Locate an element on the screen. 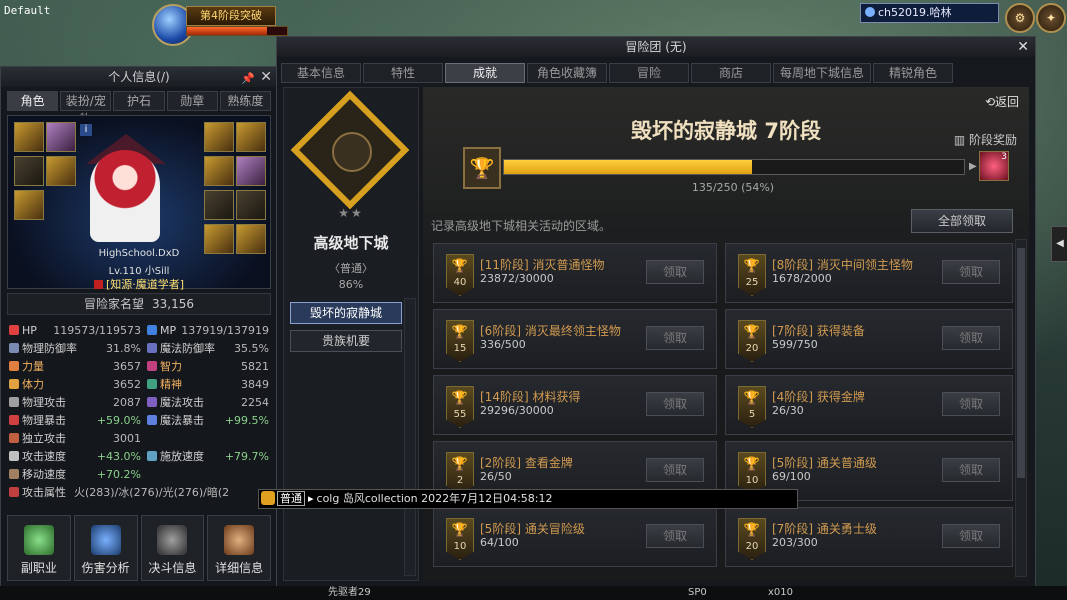 The width and height of the screenshot is (1067, 600). reward-gem-icon: 3 is located at coordinates (994, 166).